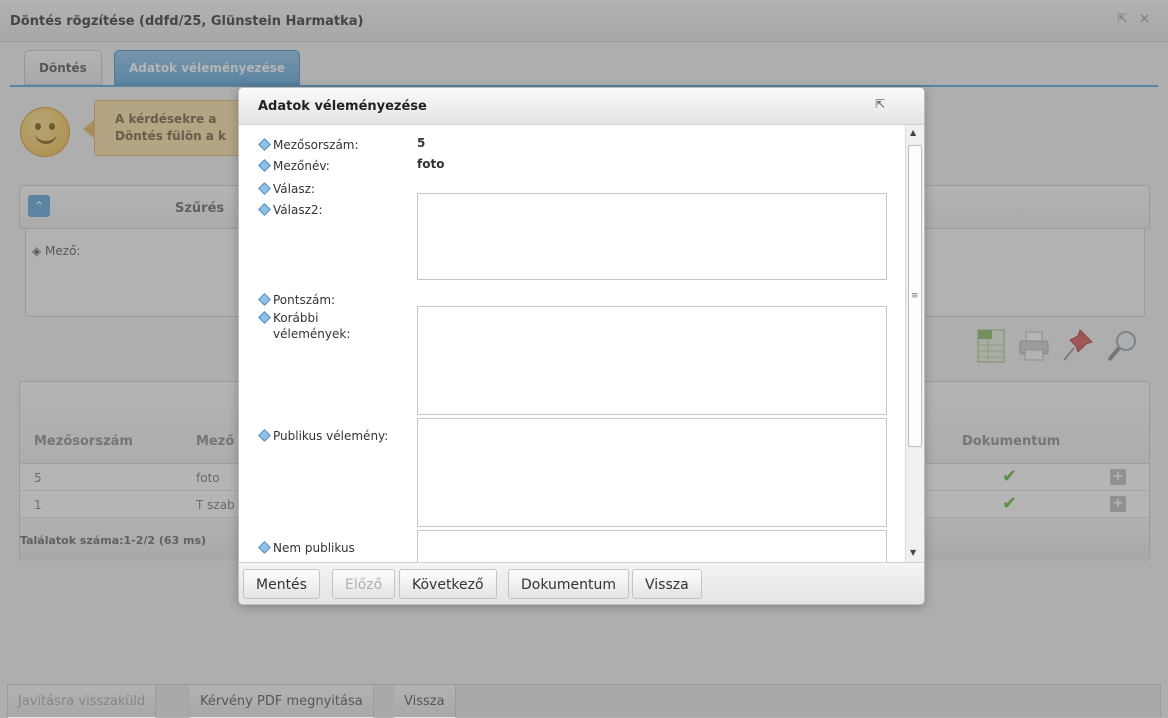 The image size is (1168, 718). I want to click on save-button: Mentés, so click(281, 584).